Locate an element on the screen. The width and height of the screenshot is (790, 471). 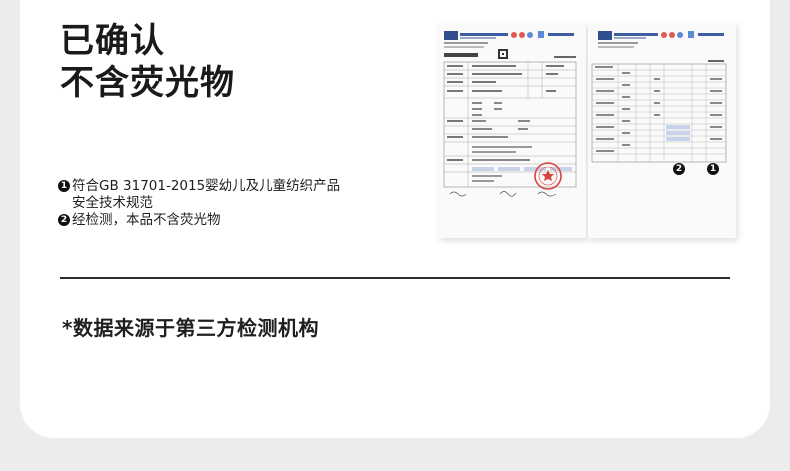
section-divider is located at coordinates (395, 278).